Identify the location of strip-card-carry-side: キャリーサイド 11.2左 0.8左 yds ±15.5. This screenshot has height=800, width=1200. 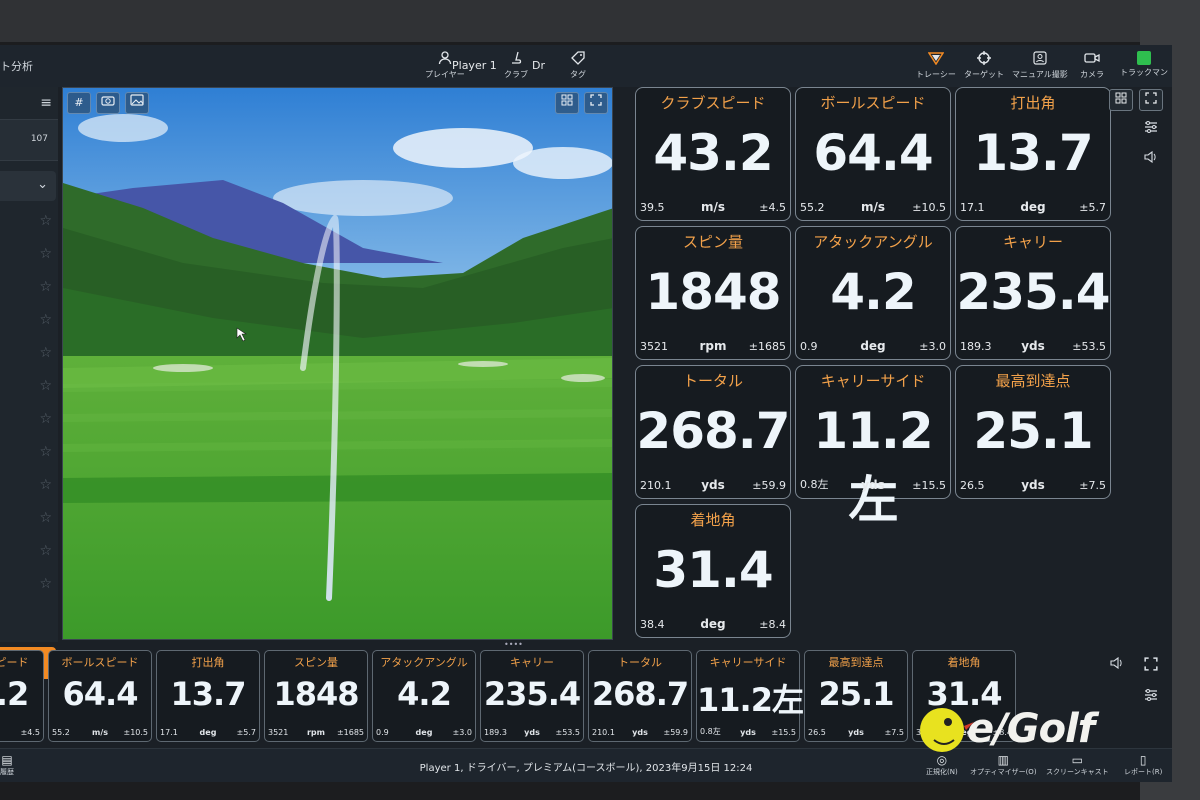
(750, 696).